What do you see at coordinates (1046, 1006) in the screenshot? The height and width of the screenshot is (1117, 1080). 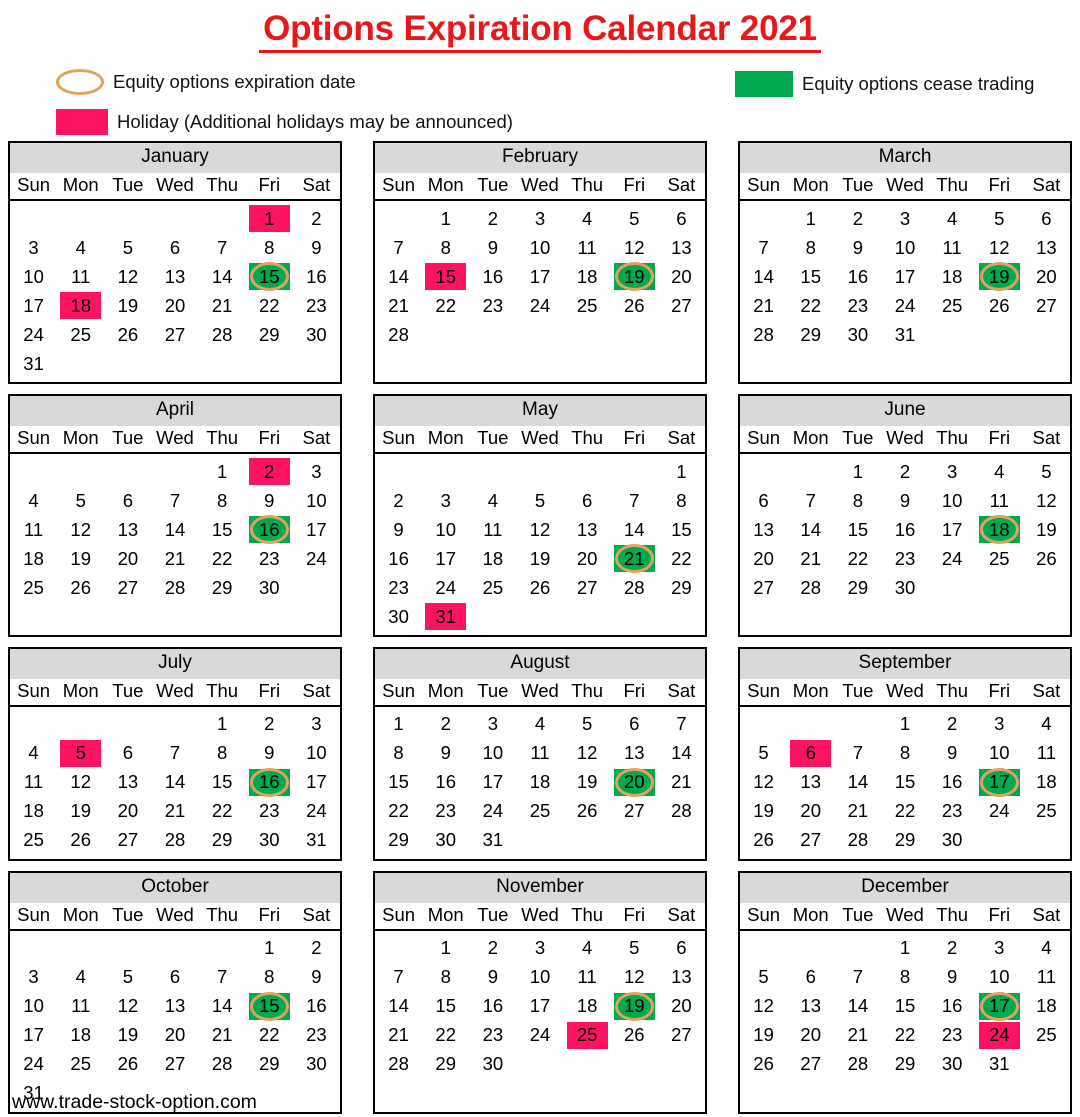 I see `day-number: 18` at bounding box center [1046, 1006].